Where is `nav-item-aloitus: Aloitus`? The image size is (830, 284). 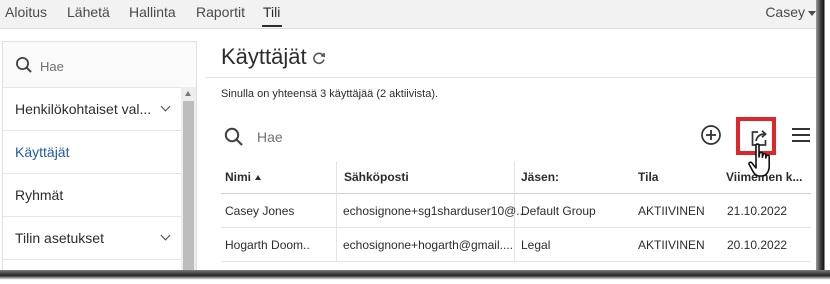
nav-item-aloitus: Aloitus is located at coordinates (26, 12).